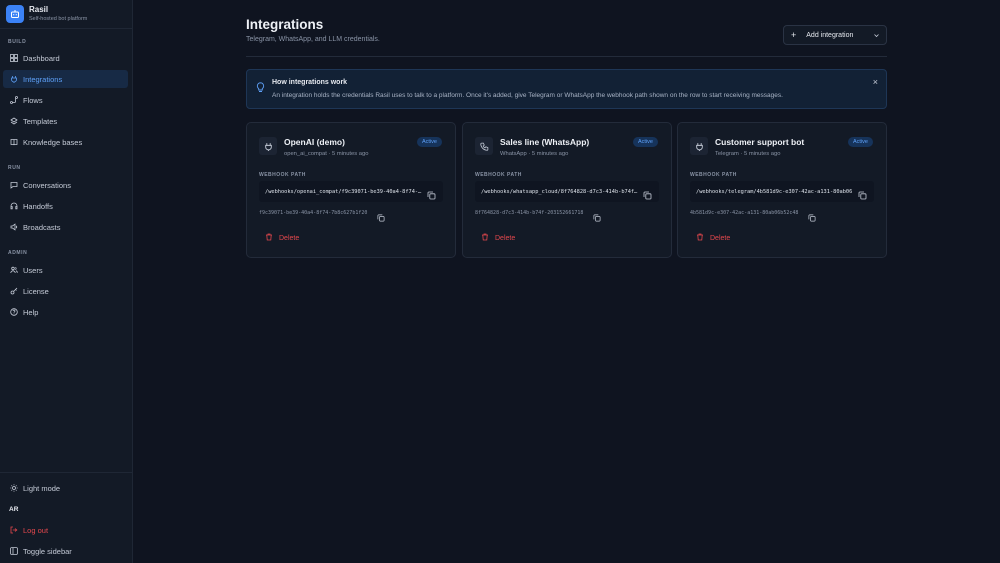 The height and width of the screenshot is (563, 1000). Describe the element at coordinates (485, 238) in the screenshot. I see `trash-icon` at that location.